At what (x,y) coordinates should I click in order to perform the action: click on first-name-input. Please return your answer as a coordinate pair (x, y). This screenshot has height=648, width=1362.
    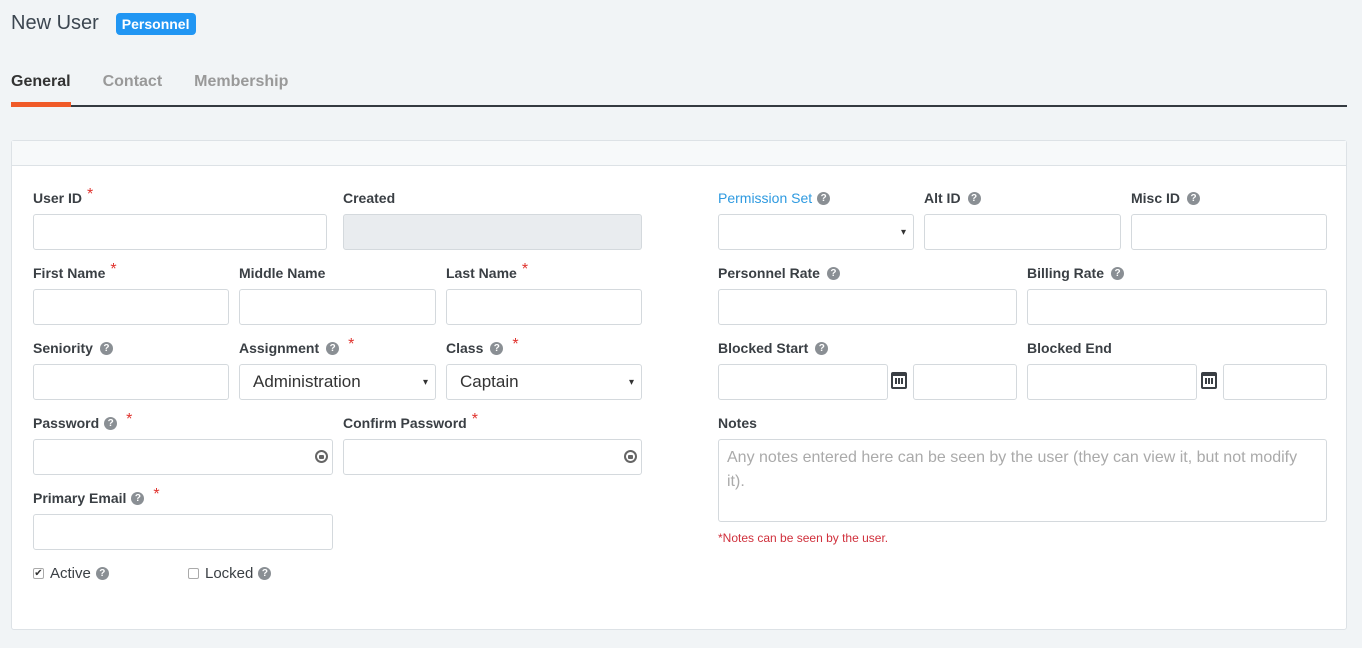
    Looking at the image, I should click on (131, 307).